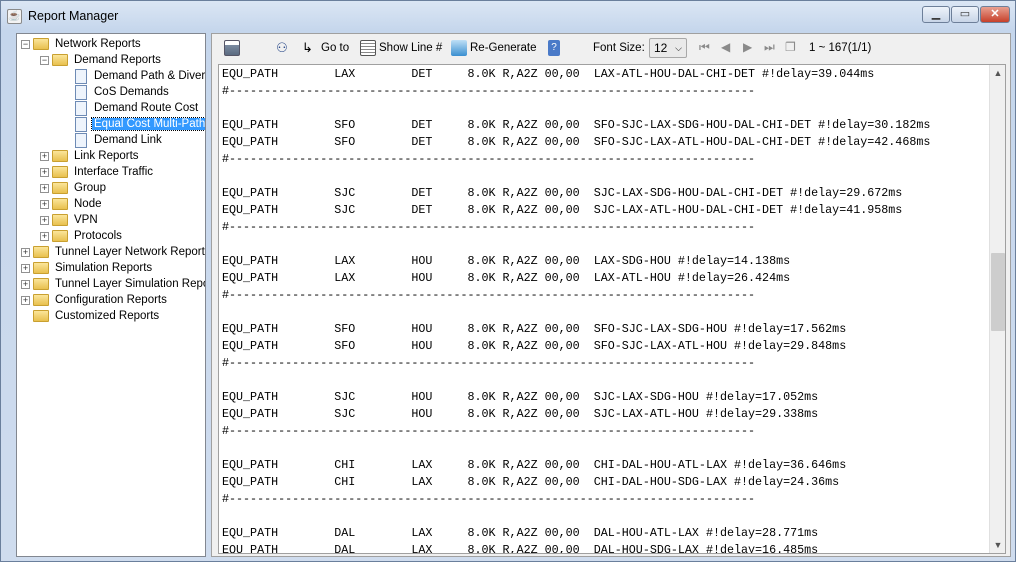  Describe the element at coordinates (840, 48) in the screenshot. I see `page-info: 1 ~ 167(1/1)` at that location.